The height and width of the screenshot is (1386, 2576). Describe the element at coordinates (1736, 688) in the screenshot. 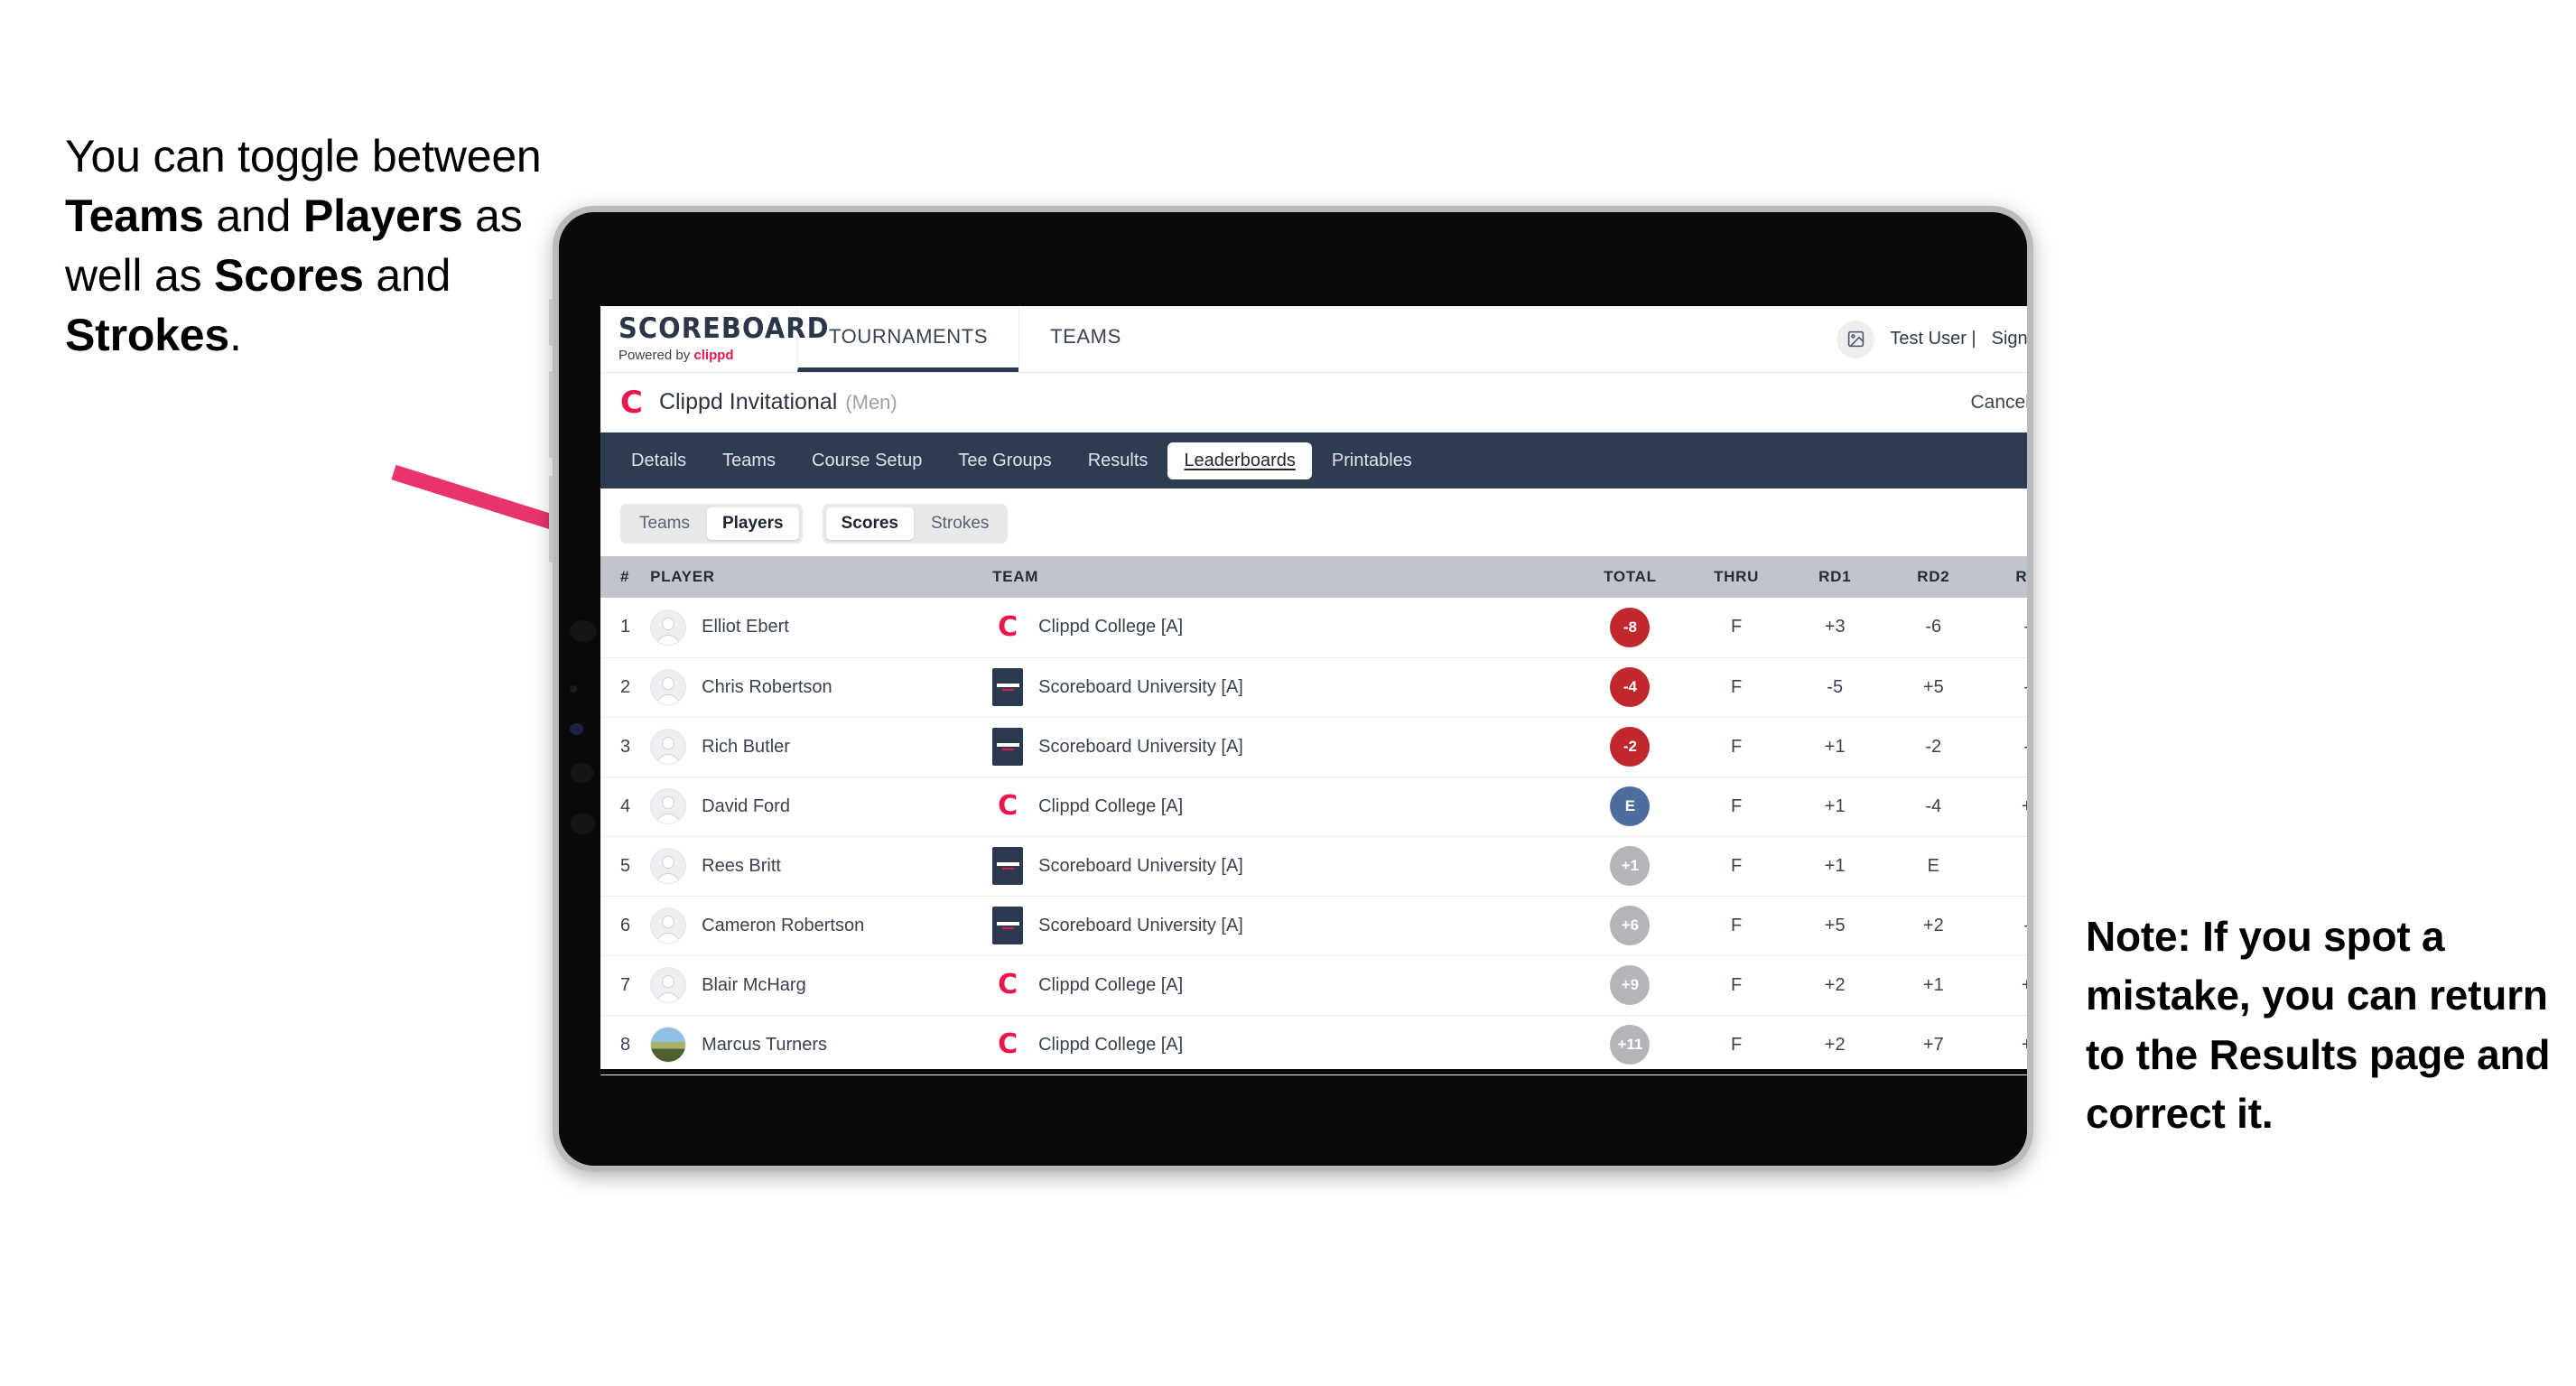

I see `row-thru: F` at that location.